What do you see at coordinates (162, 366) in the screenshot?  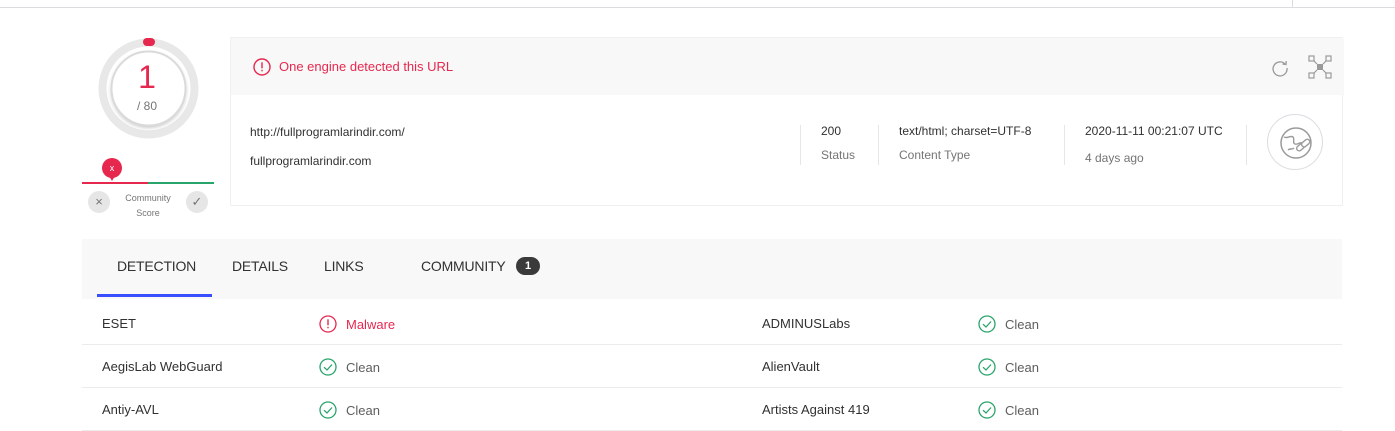 I see `engine-name: AegisLab WebGuard` at bounding box center [162, 366].